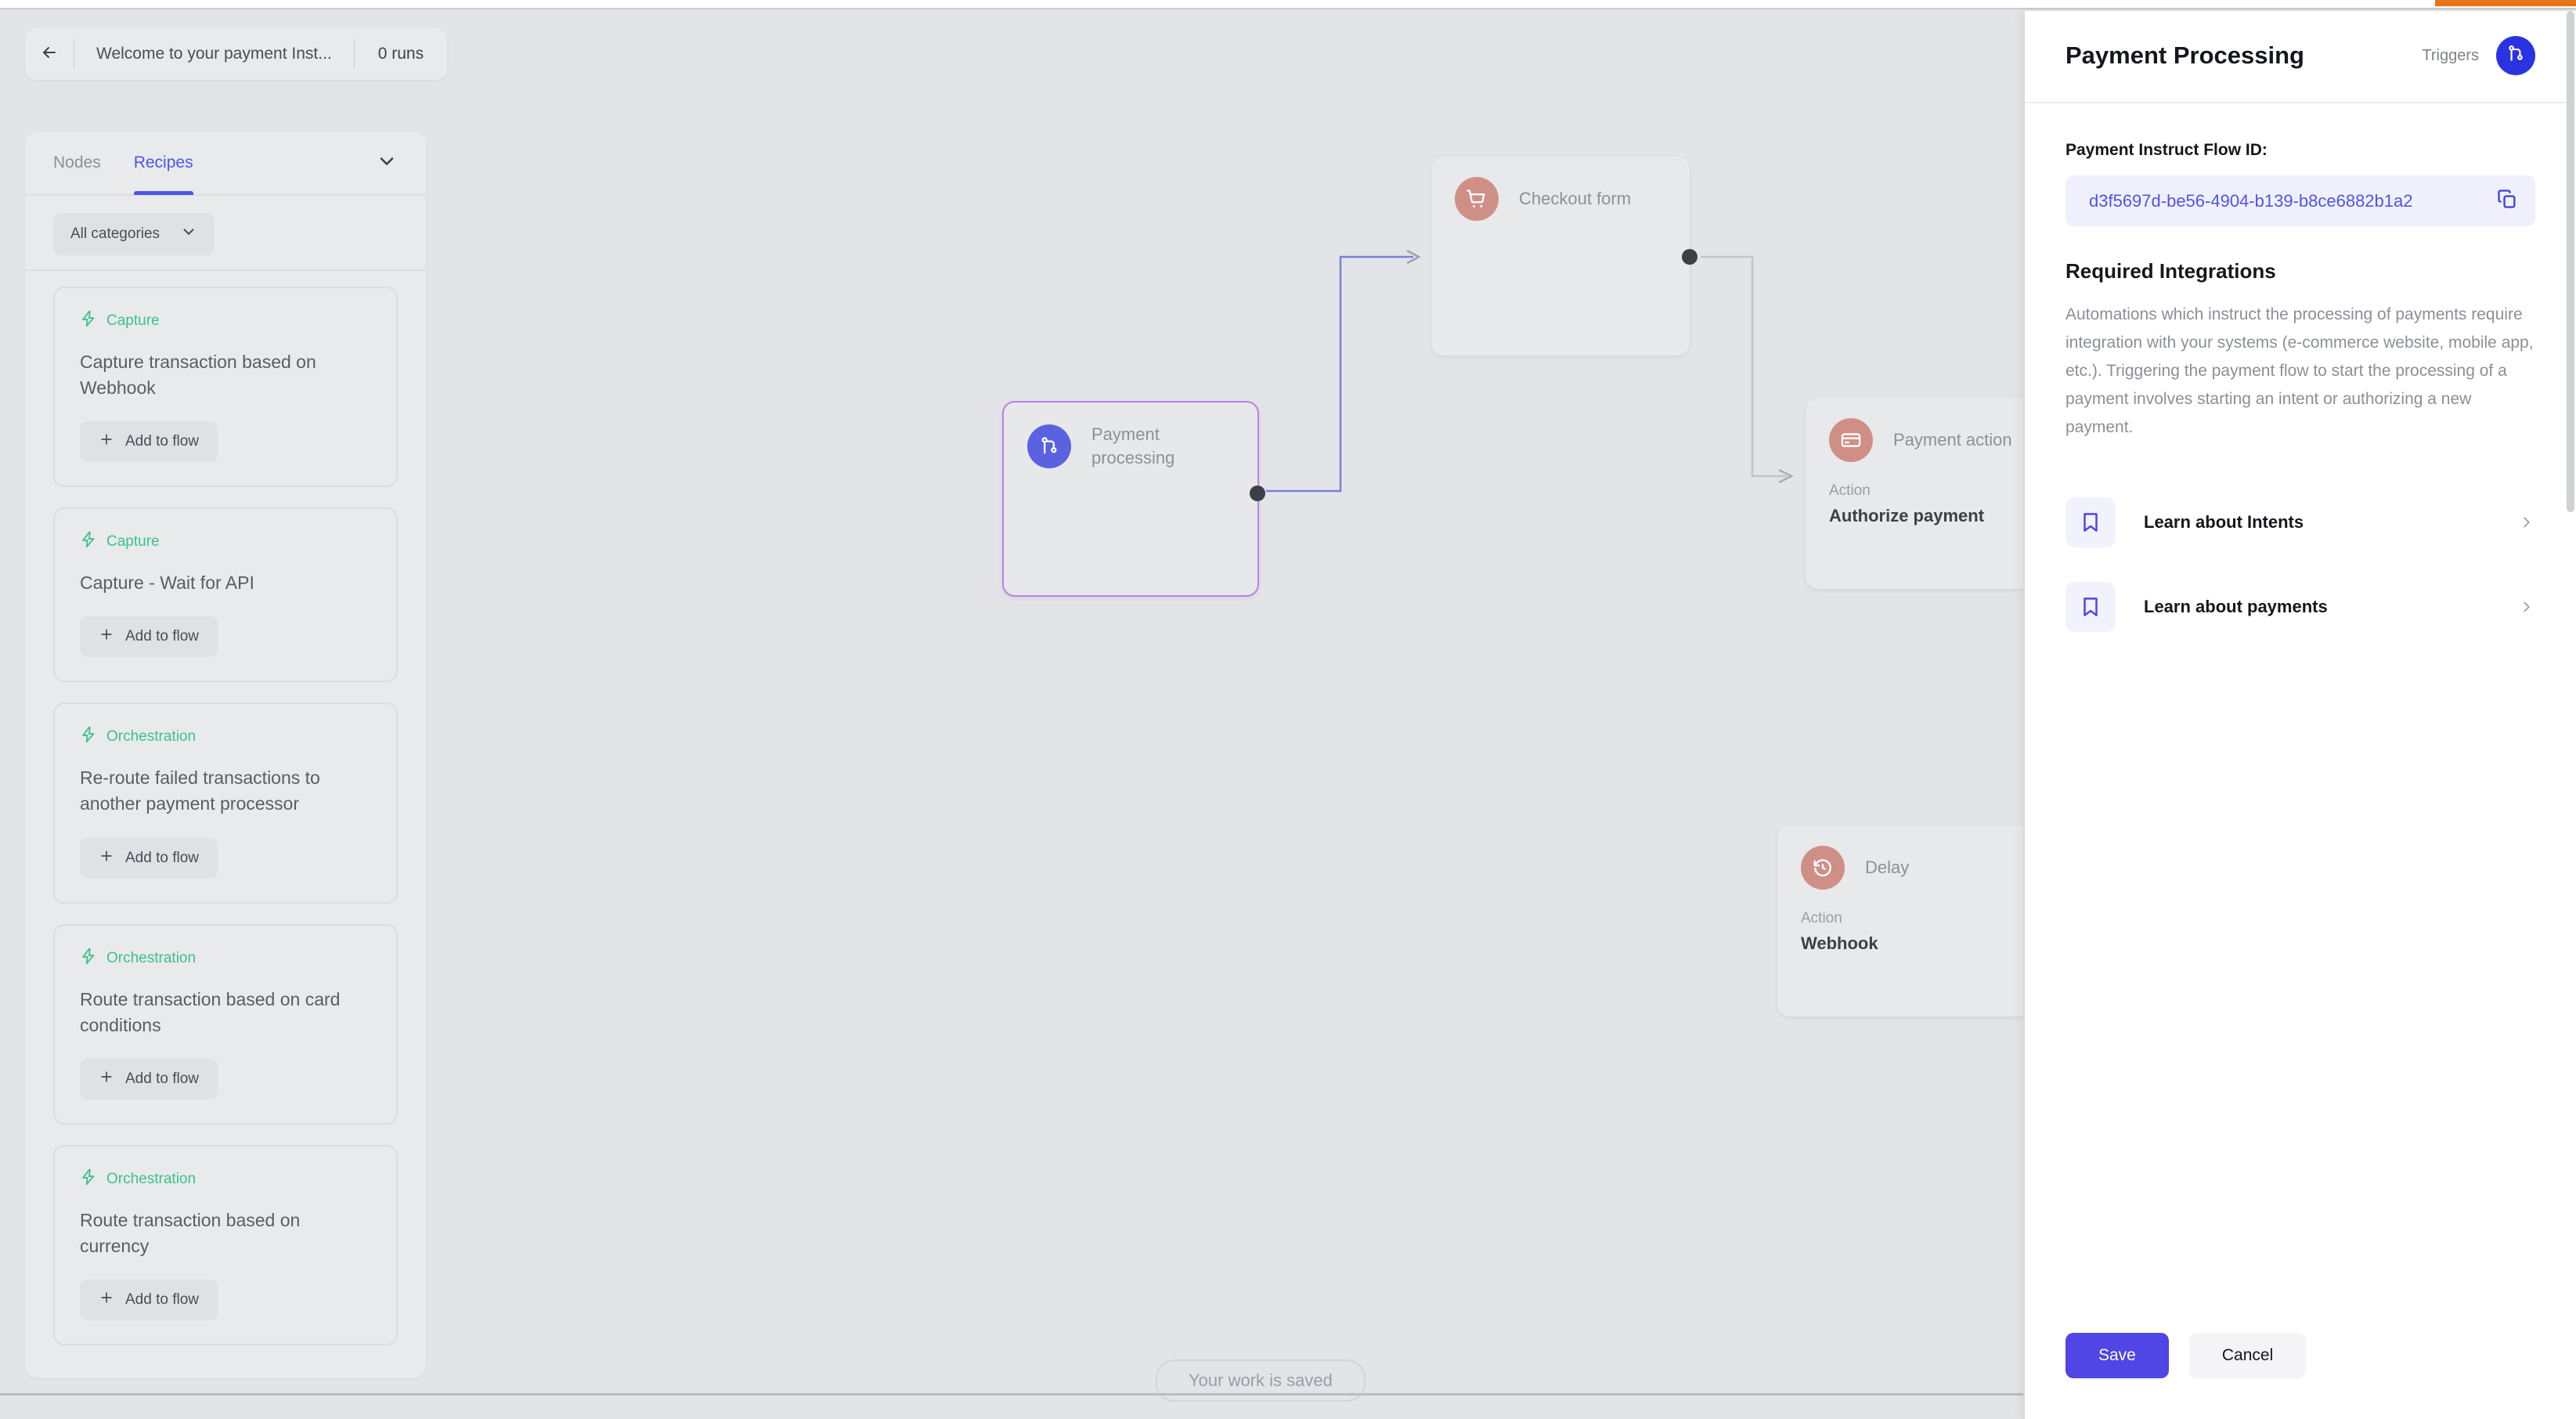 Image resolution: width=2576 pixels, height=1419 pixels. What do you see at coordinates (1907, 515) in the screenshot?
I see `node-field-value: Authorize payment` at bounding box center [1907, 515].